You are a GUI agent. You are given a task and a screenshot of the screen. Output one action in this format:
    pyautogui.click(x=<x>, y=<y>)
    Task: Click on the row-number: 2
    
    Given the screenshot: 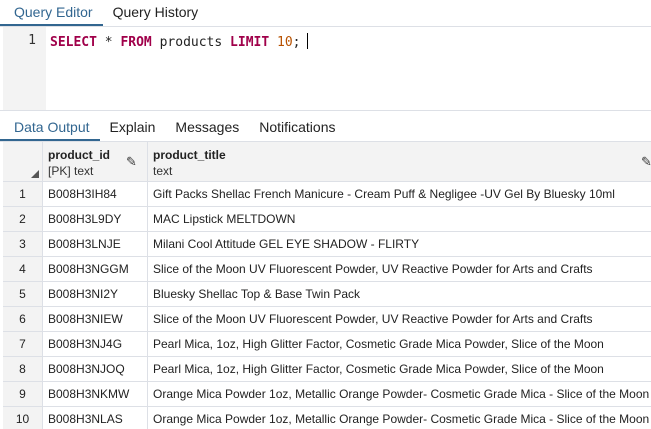 What is the action you would take?
    pyautogui.click(x=23, y=219)
    